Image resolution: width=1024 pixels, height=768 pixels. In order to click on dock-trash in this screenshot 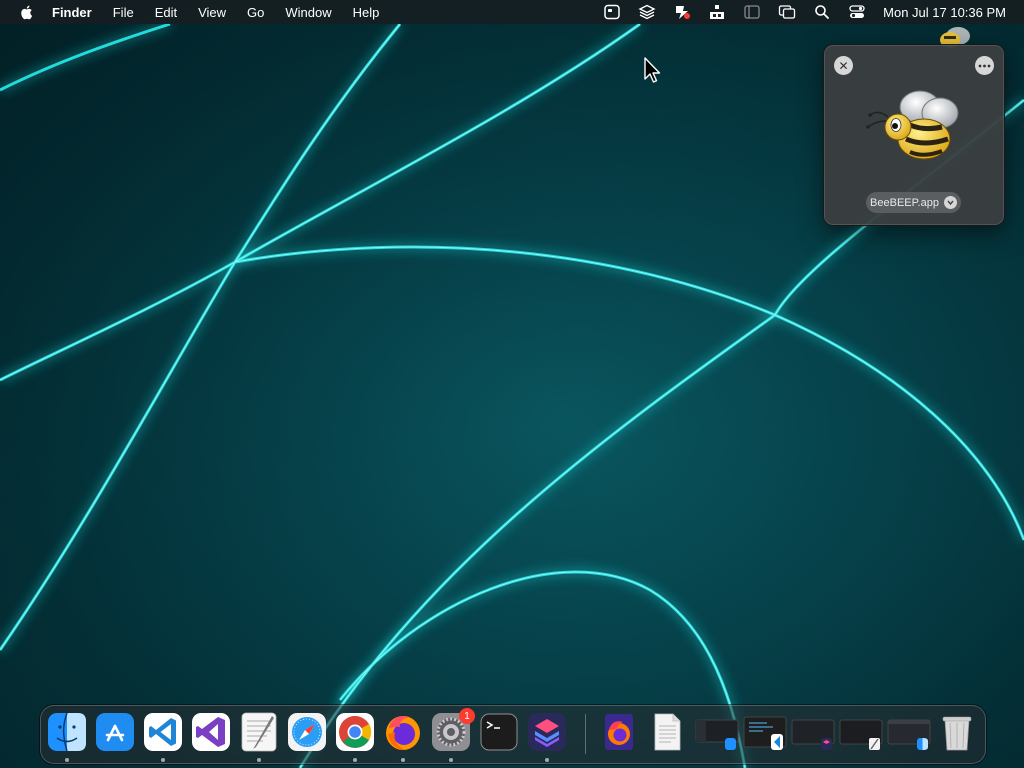, I will do `click(957, 732)`.